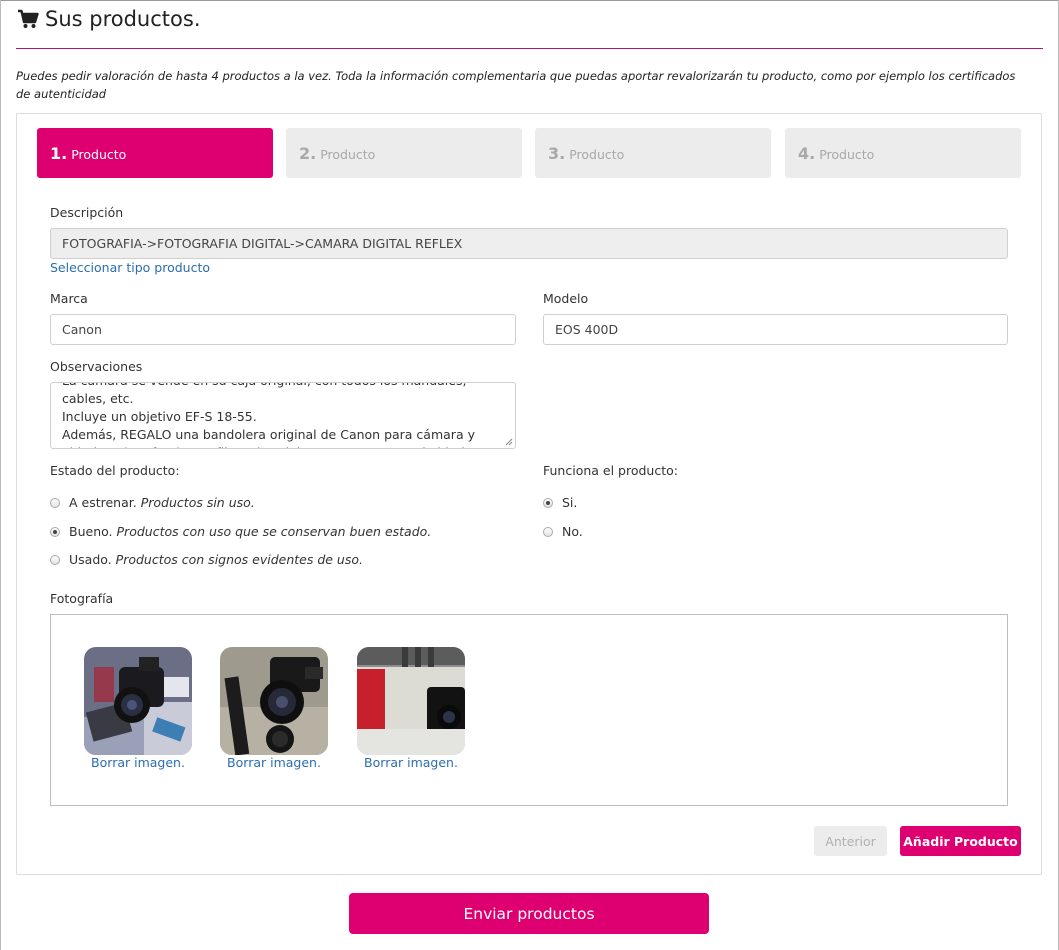 This screenshot has height=950, width=1059. What do you see at coordinates (0, 475) in the screenshot?
I see `frame-left-border` at bounding box center [0, 475].